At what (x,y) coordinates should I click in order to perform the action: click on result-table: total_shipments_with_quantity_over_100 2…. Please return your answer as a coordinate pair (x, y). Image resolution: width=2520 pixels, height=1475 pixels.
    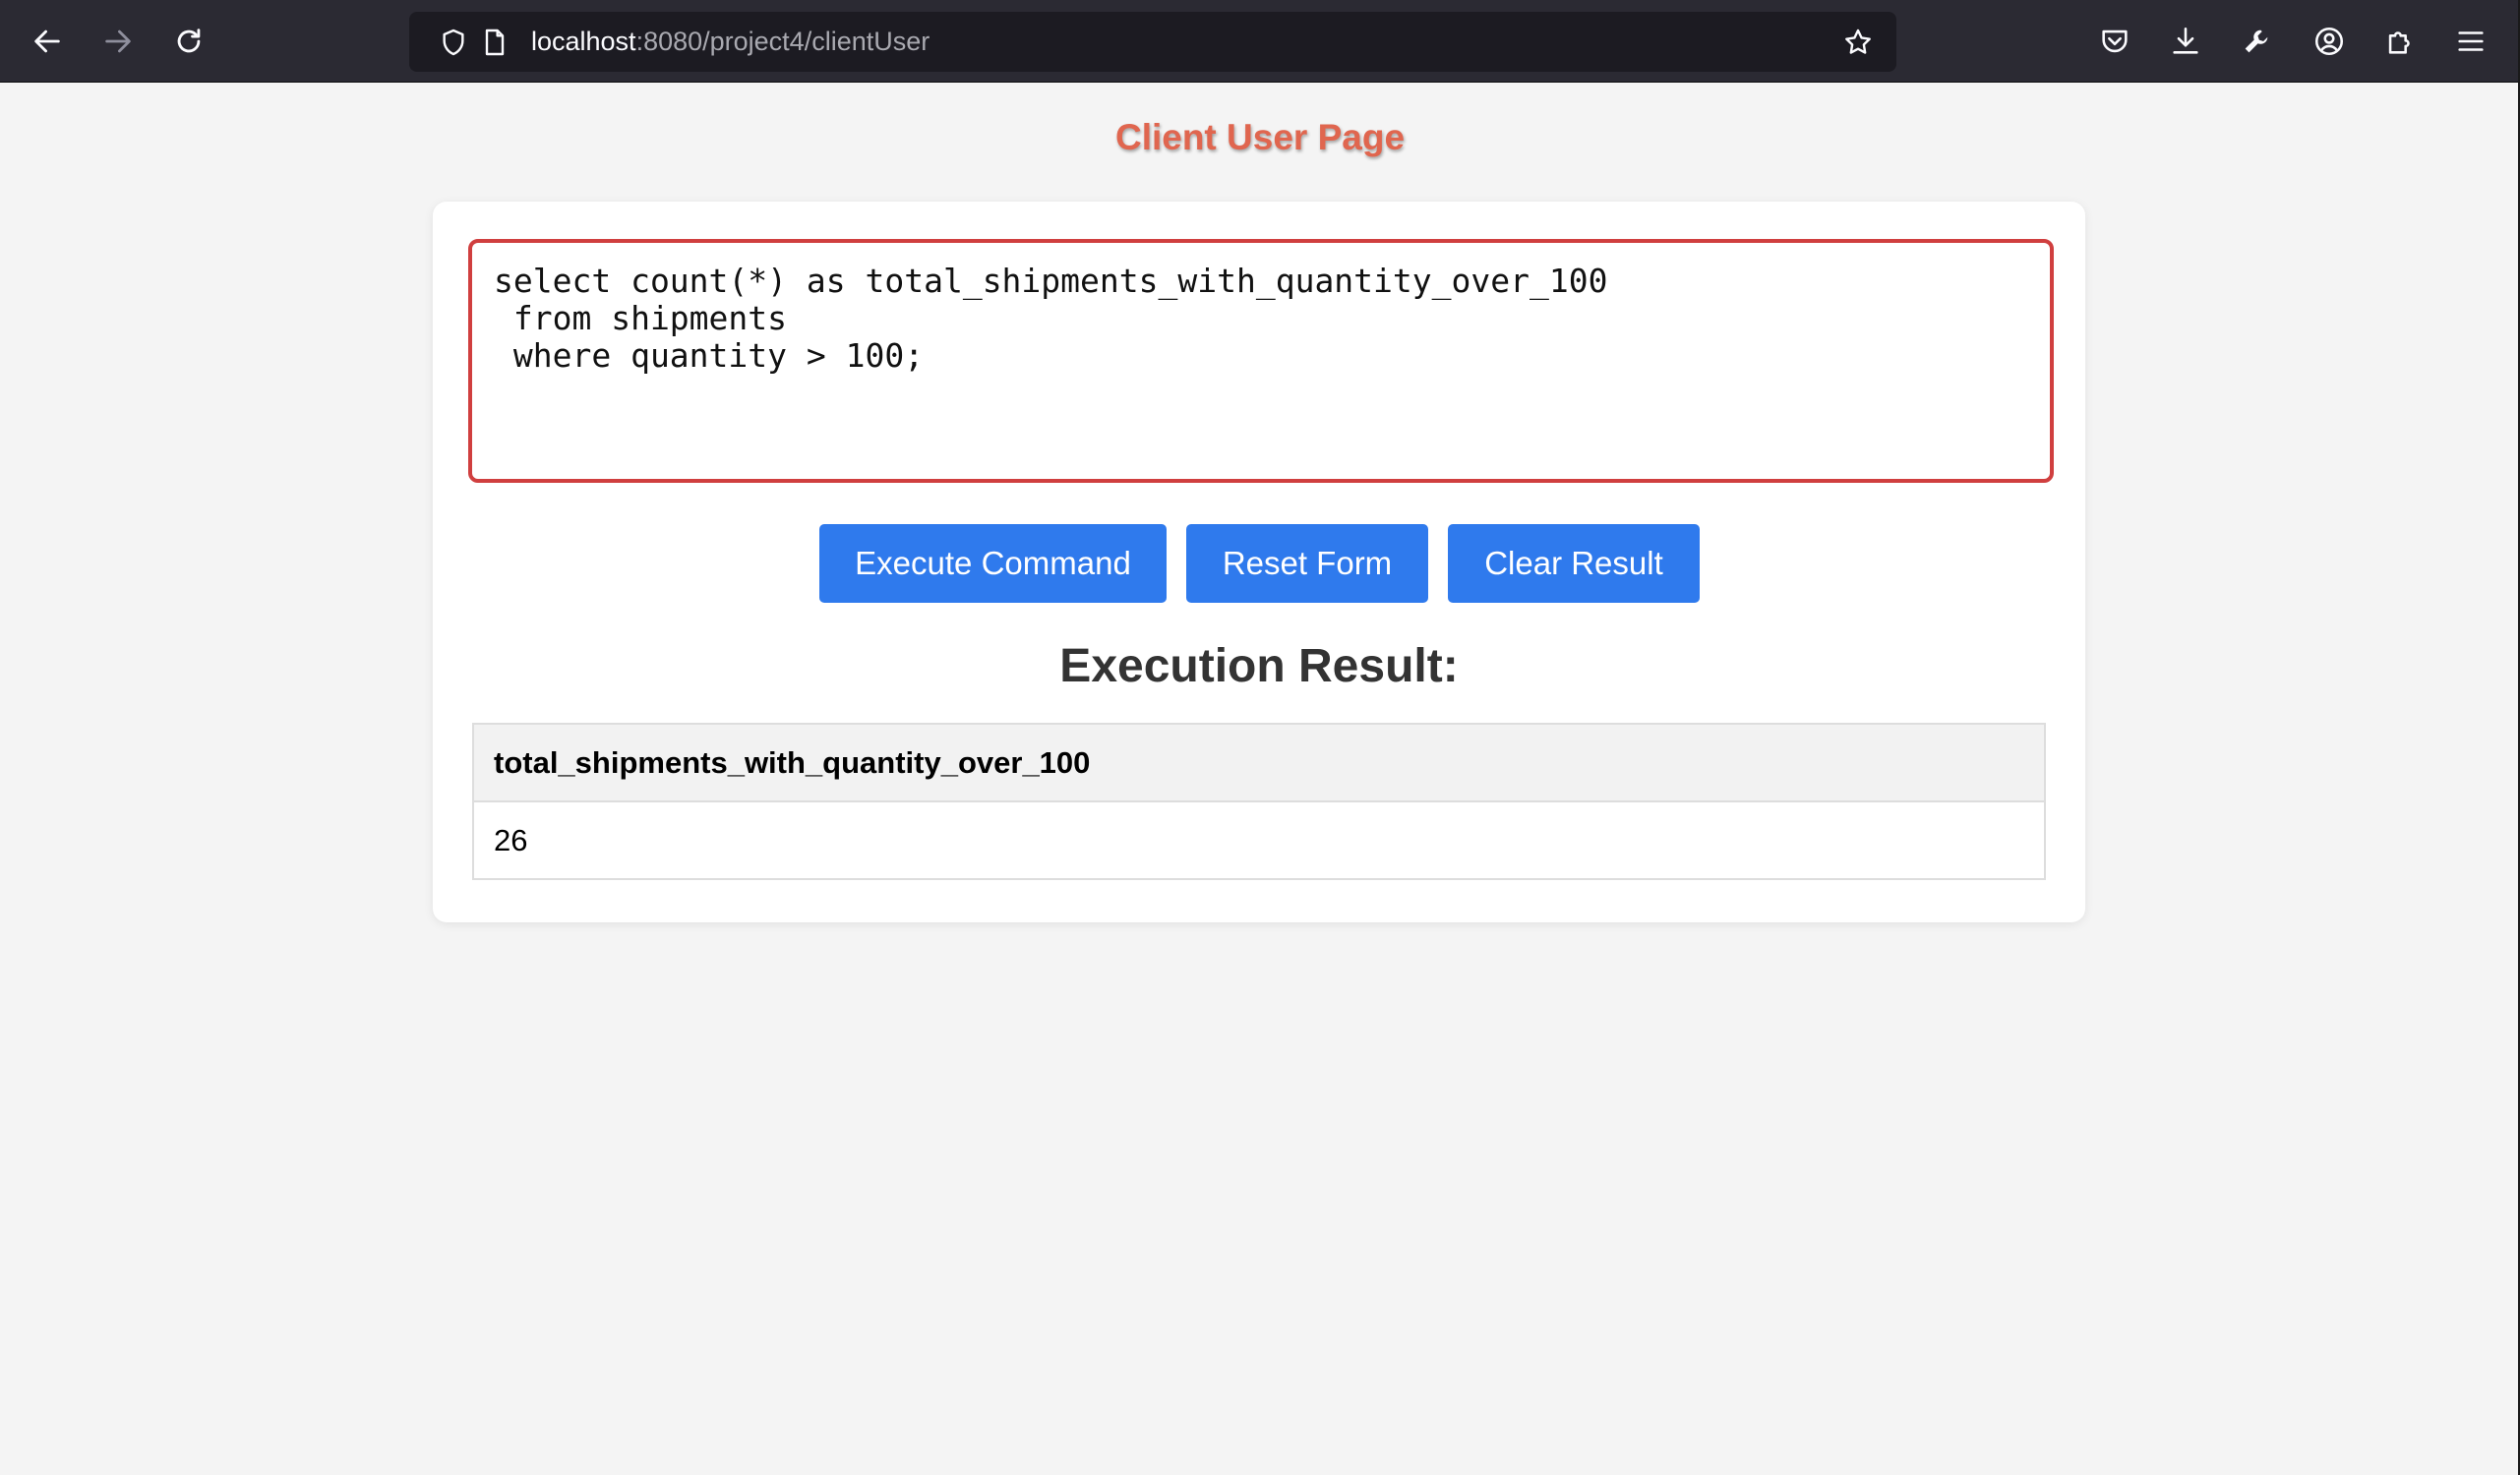
    Looking at the image, I should click on (1259, 801).